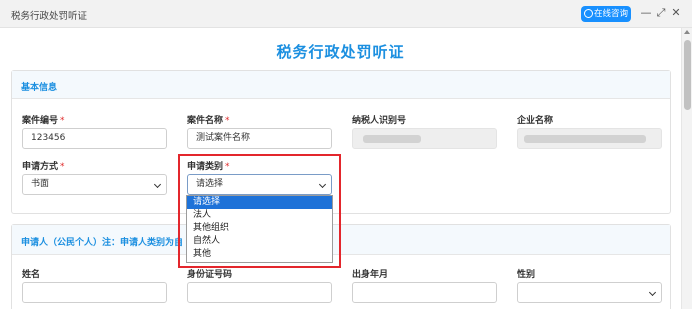  Describe the element at coordinates (535, 121) in the screenshot. I see `company-name-label: 企业名称` at that location.